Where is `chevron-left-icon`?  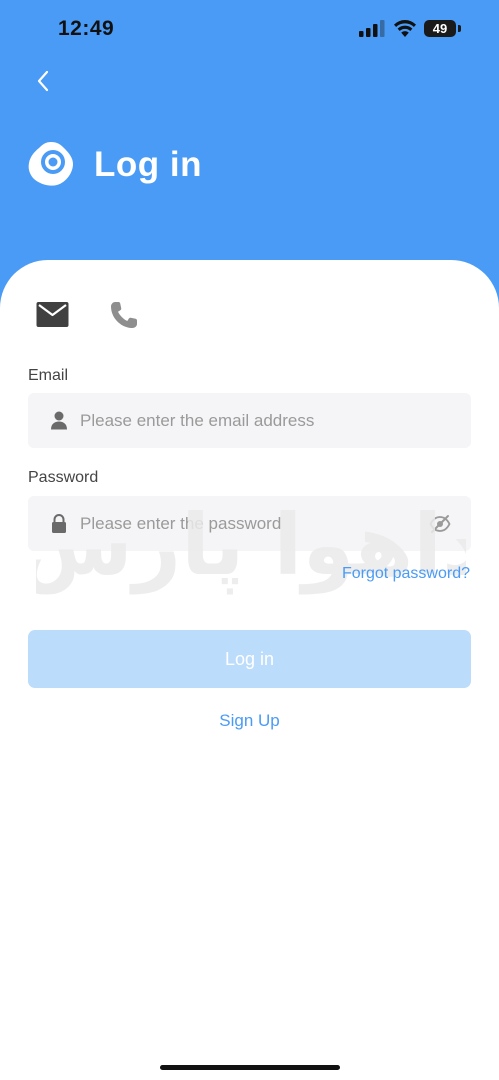
chevron-left-icon is located at coordinates (43, 81).